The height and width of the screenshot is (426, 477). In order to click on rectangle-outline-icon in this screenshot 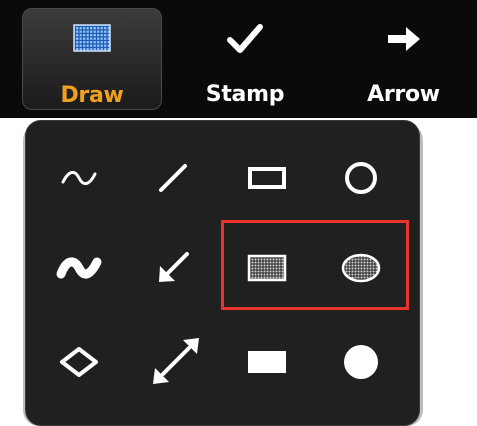, I will do `click(267, 178)`.